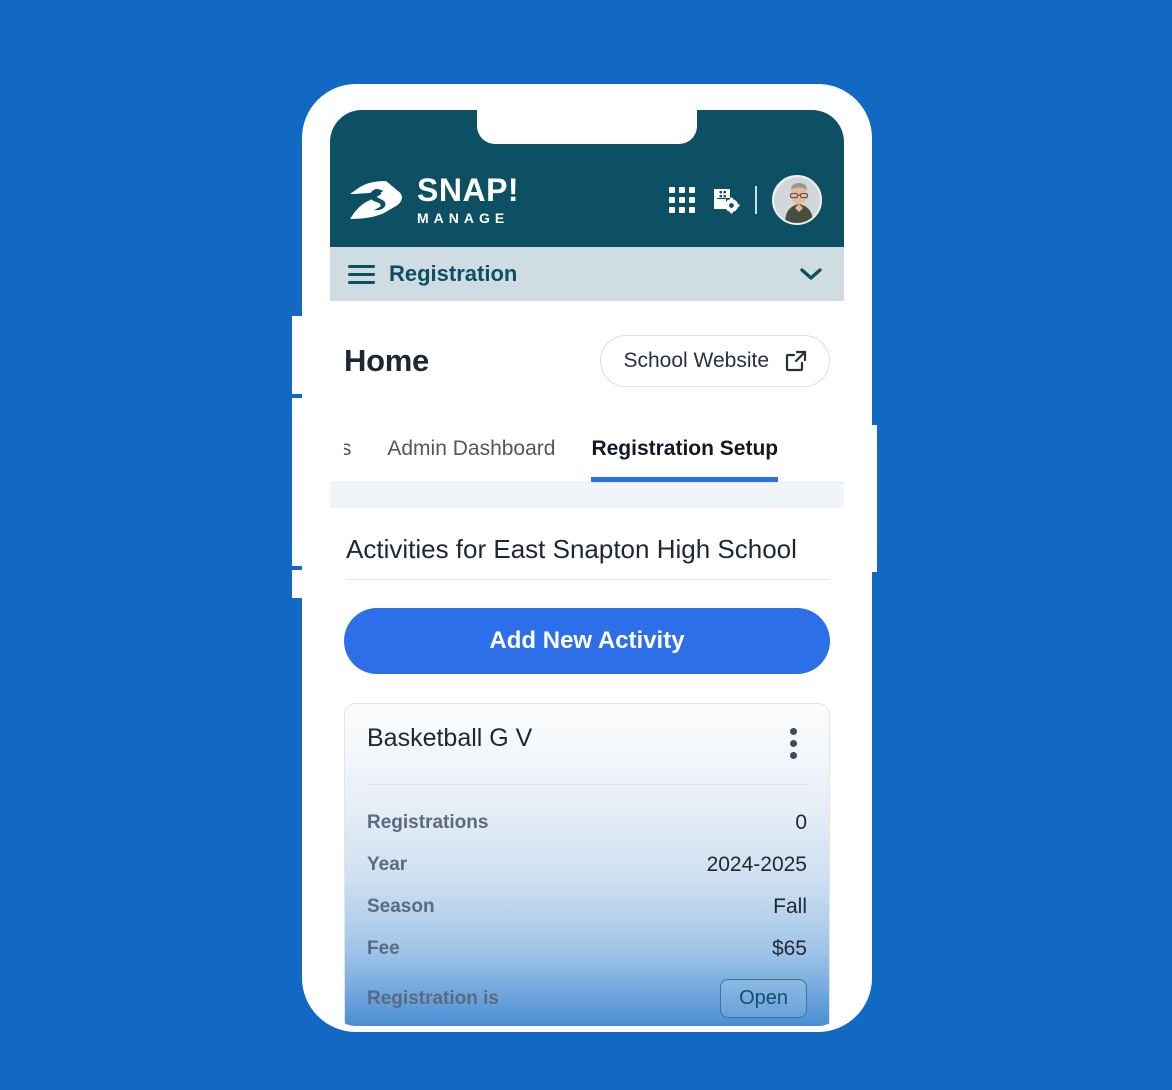  I want to click on phone-notch, so click(587, 127).